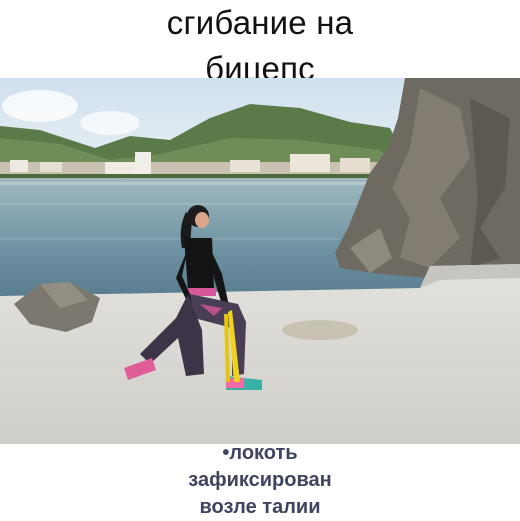 The height and width of the screenshot is (521, 520). I want to click on caption-line-2: зафиксирован, so click(260, 480).